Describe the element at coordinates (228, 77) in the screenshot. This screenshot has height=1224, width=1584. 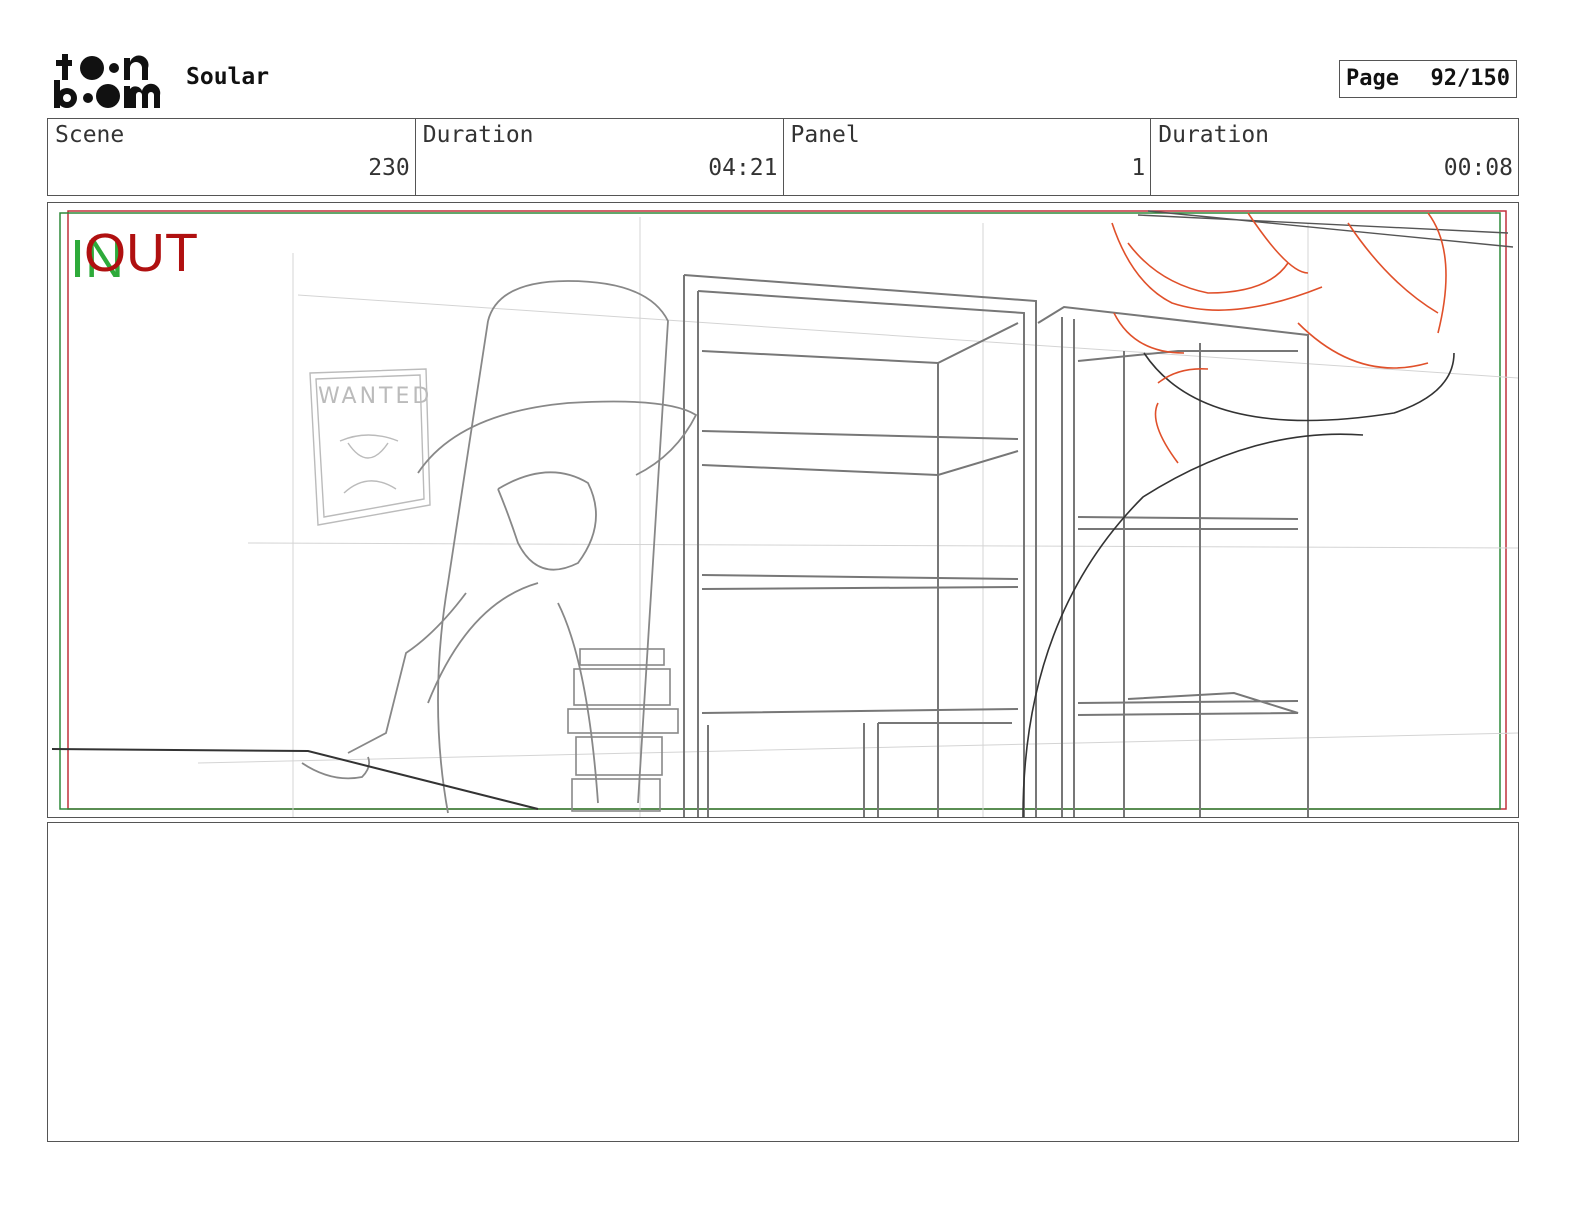
I see `project-title: Soular` at that location.